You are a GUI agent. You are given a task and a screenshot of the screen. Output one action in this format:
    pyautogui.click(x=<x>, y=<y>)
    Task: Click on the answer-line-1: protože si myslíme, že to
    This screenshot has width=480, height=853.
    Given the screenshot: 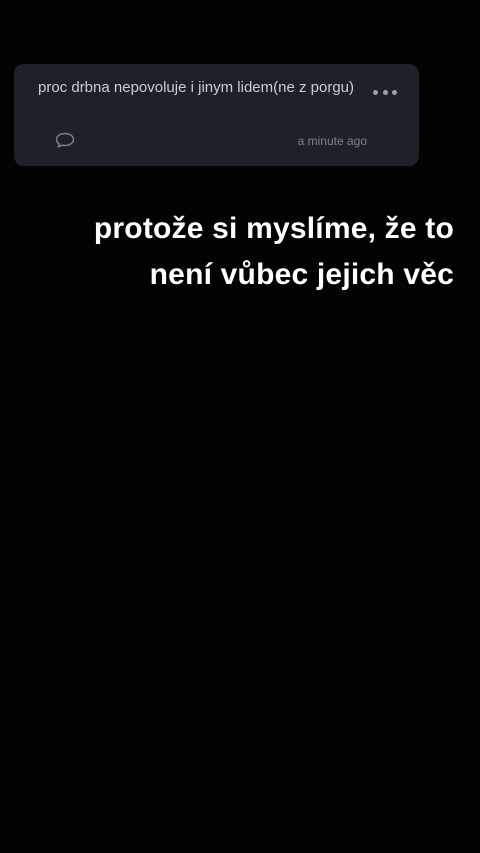 What is the action you would take?
    pyautogui.click(x=273, y=228)
    